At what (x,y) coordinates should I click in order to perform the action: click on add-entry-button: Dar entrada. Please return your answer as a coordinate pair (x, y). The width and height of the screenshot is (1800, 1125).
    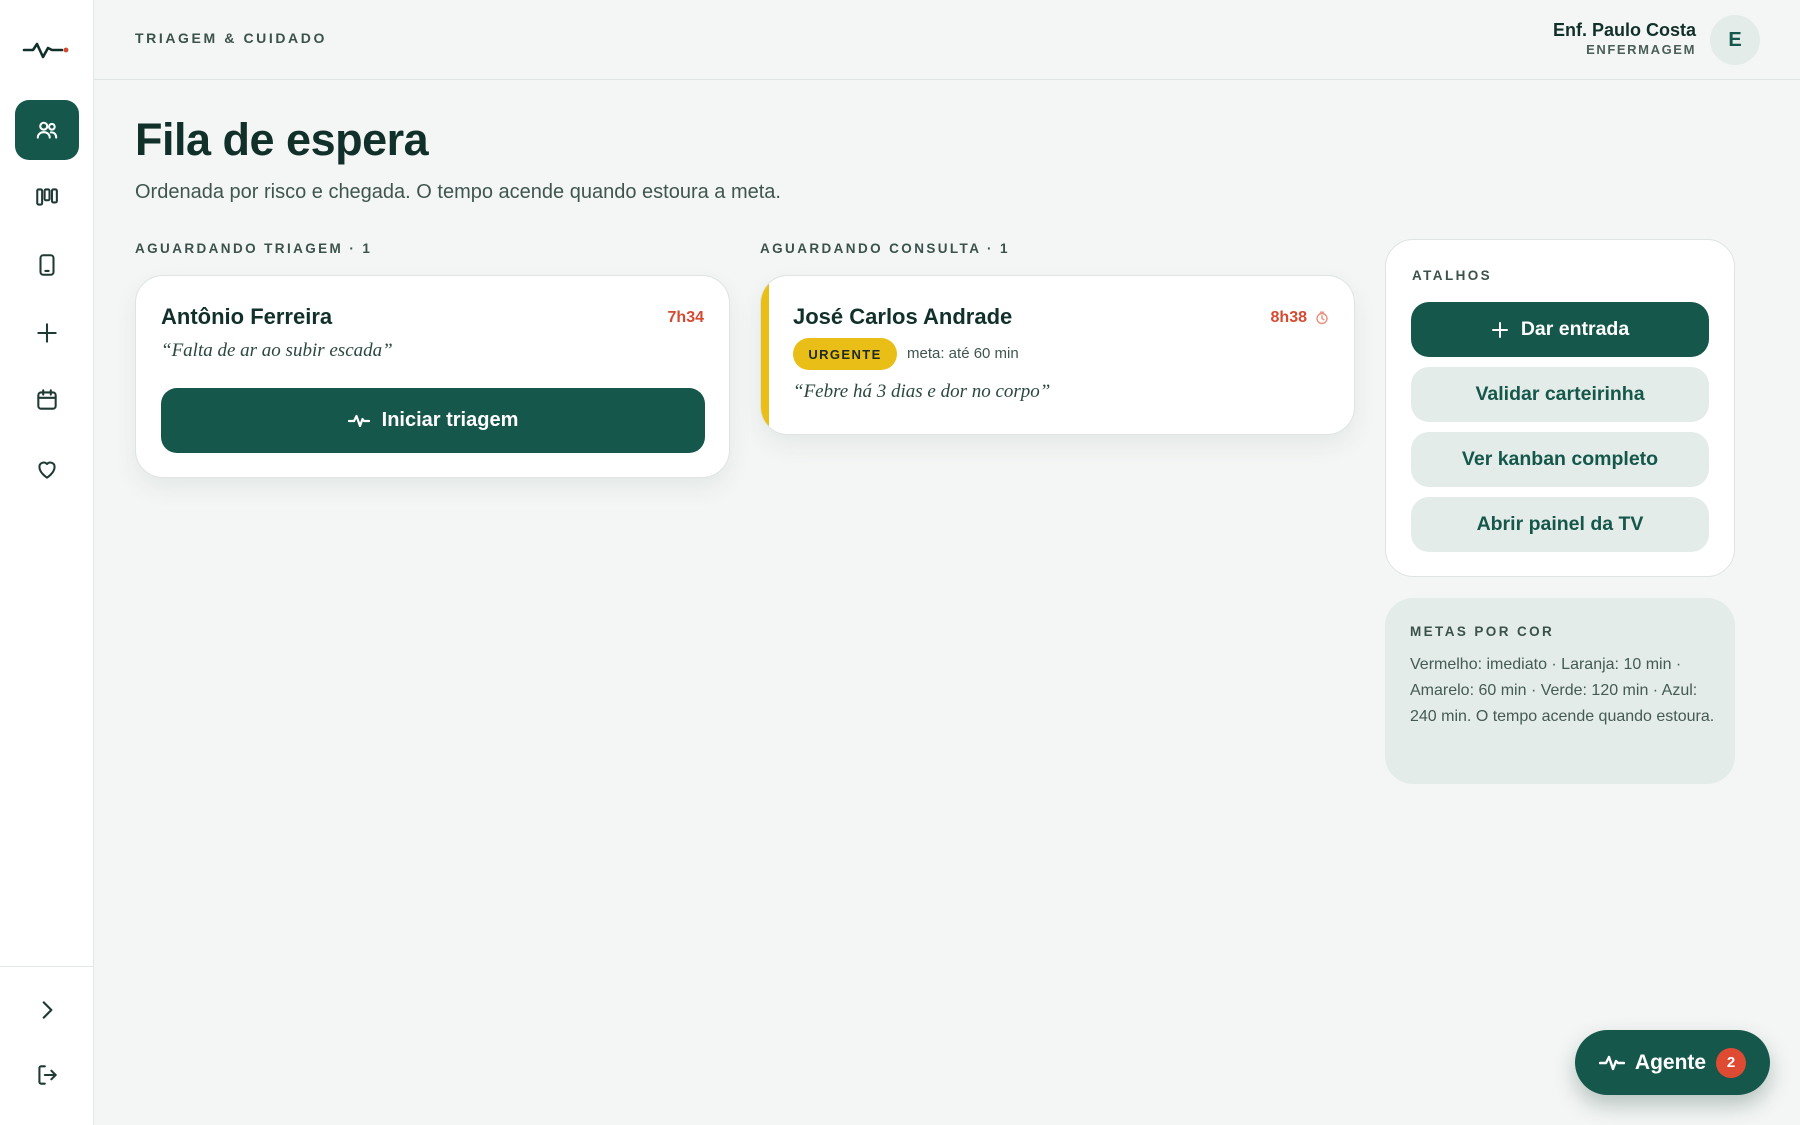
    Looking at the image, I should click on (1560, 329).